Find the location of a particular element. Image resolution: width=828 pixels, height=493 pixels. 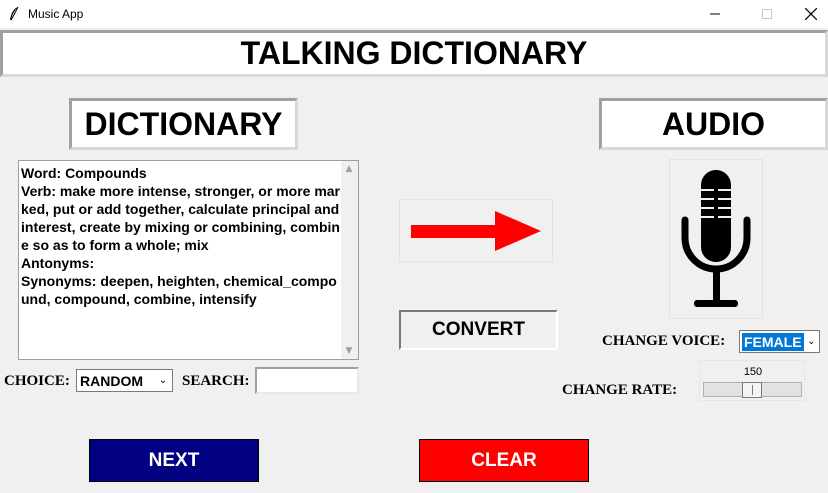

window-titlebar: Music App is located at coordinates (414, 14).